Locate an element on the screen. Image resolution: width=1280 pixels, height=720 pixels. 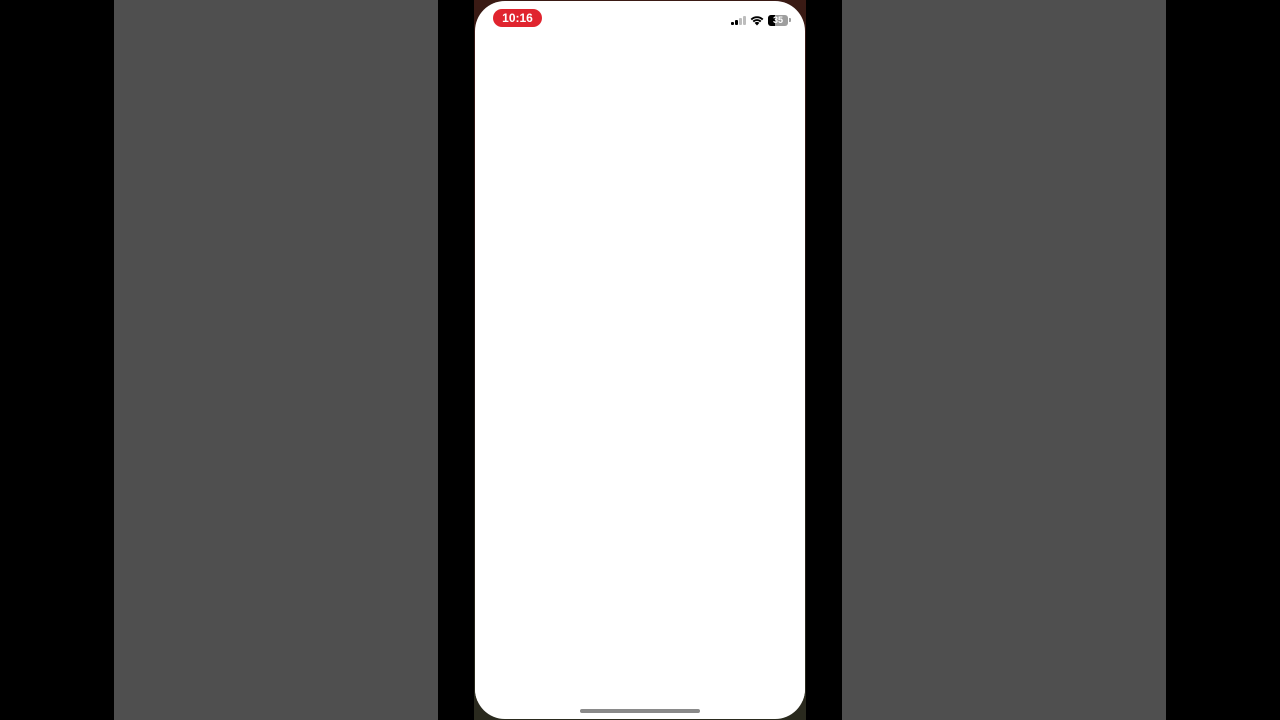
battery-percent: 35 is located at coordinates (777, 19).